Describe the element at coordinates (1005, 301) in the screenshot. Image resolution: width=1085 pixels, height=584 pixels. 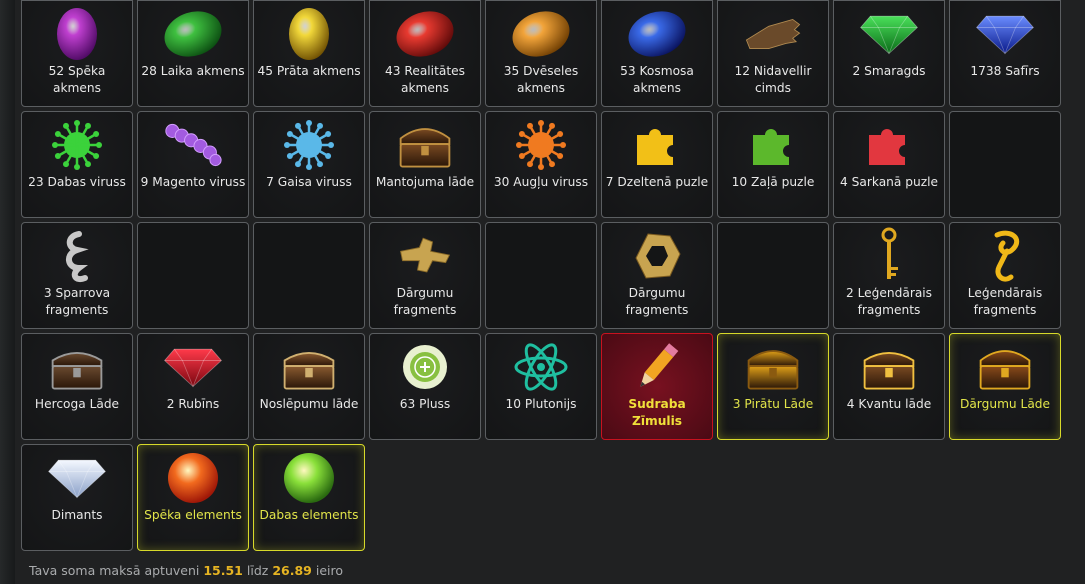
I see `item-label: Leģendārais fragments` at that location.